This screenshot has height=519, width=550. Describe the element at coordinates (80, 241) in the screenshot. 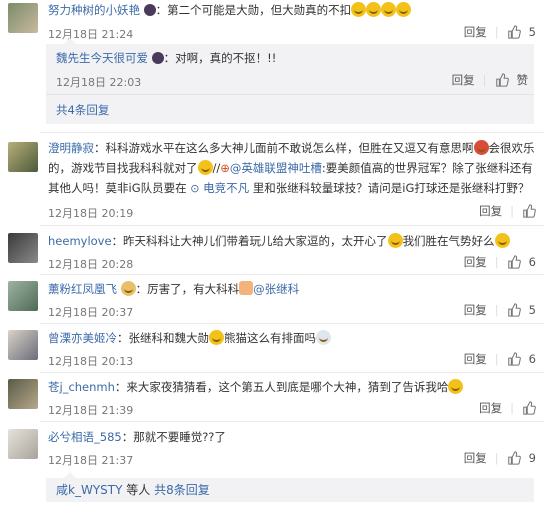

I see `comment-author: heemylove` at that location.